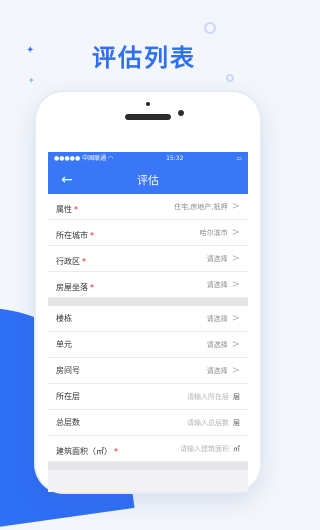 This screenshot has width=320, height=530. I want to click on area-input: 请输入建筑面积, so click(204, 449).